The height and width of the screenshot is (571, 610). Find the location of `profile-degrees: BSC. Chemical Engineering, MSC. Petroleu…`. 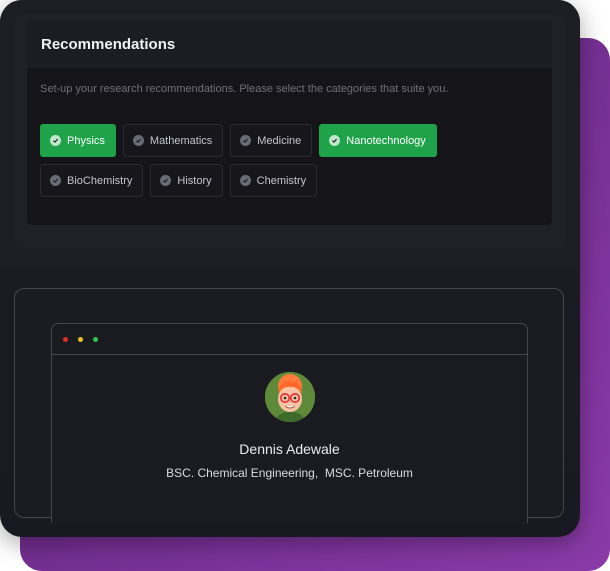

profile-degrees: BSC. Chemical Engineering, MSC. Petroleu… is located at coordinates (289, 473).